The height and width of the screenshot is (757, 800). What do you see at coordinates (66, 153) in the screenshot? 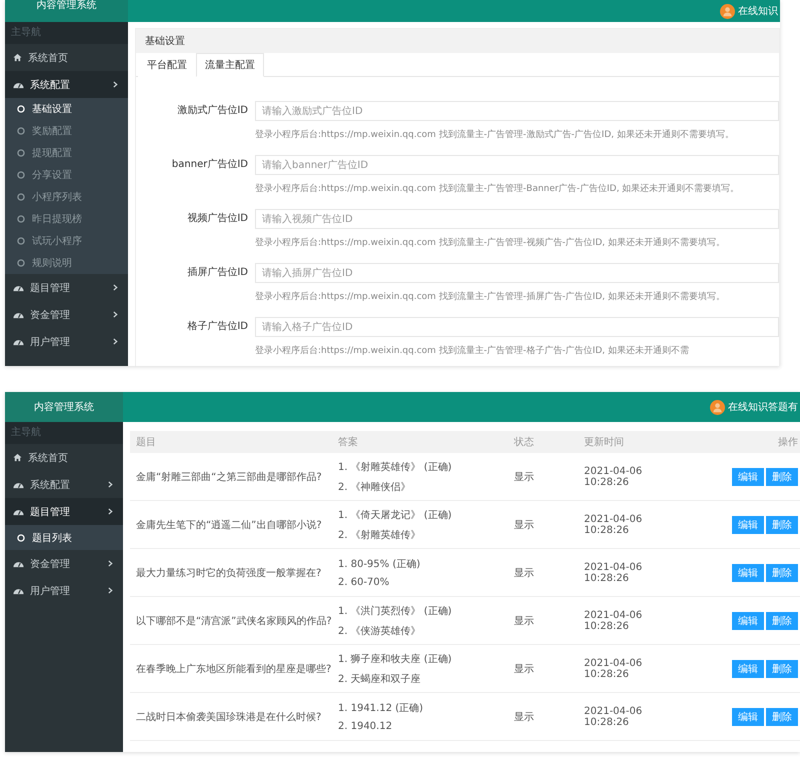
I see `sidebar-subitem: 提现配置` at bounding box center [66, 153].